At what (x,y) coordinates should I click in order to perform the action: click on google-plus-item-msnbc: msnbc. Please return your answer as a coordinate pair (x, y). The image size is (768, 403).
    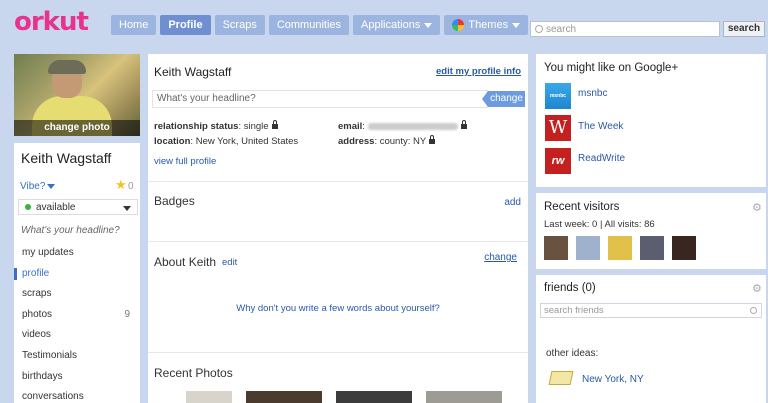
    Looking at the image, I should click on (592, 93).